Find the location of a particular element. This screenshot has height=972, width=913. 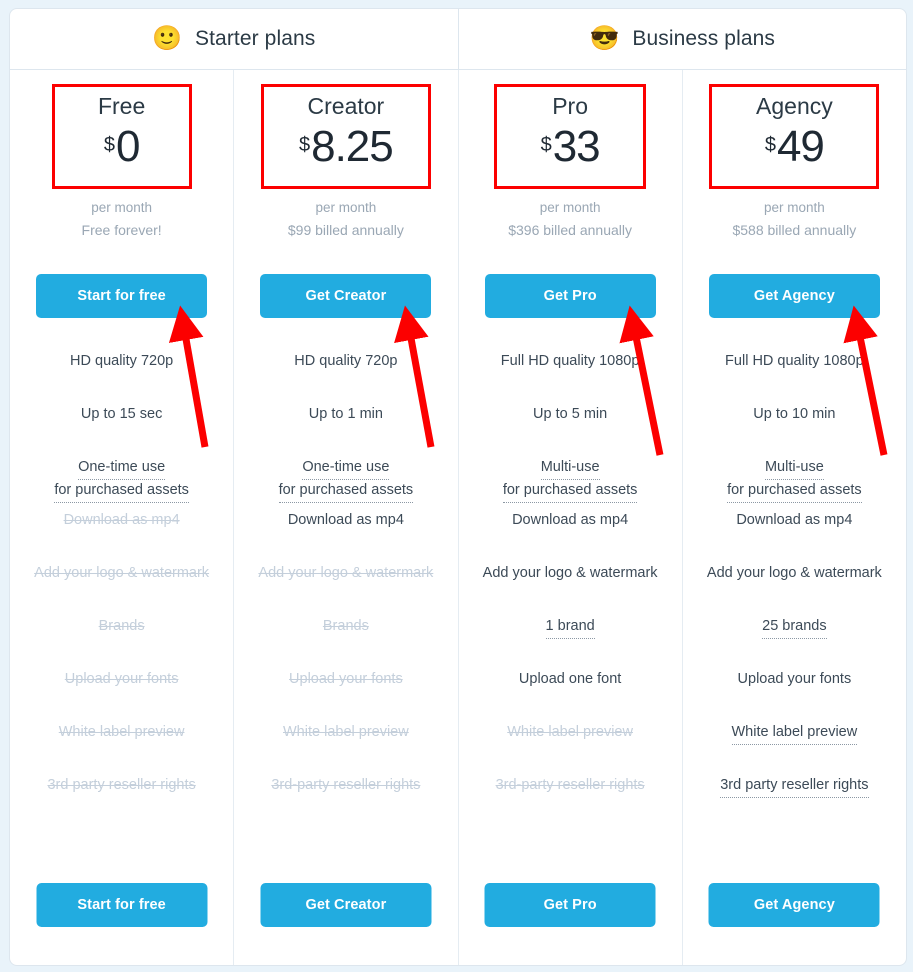

price: $ 8.25 is located at coordinates (346, 147).